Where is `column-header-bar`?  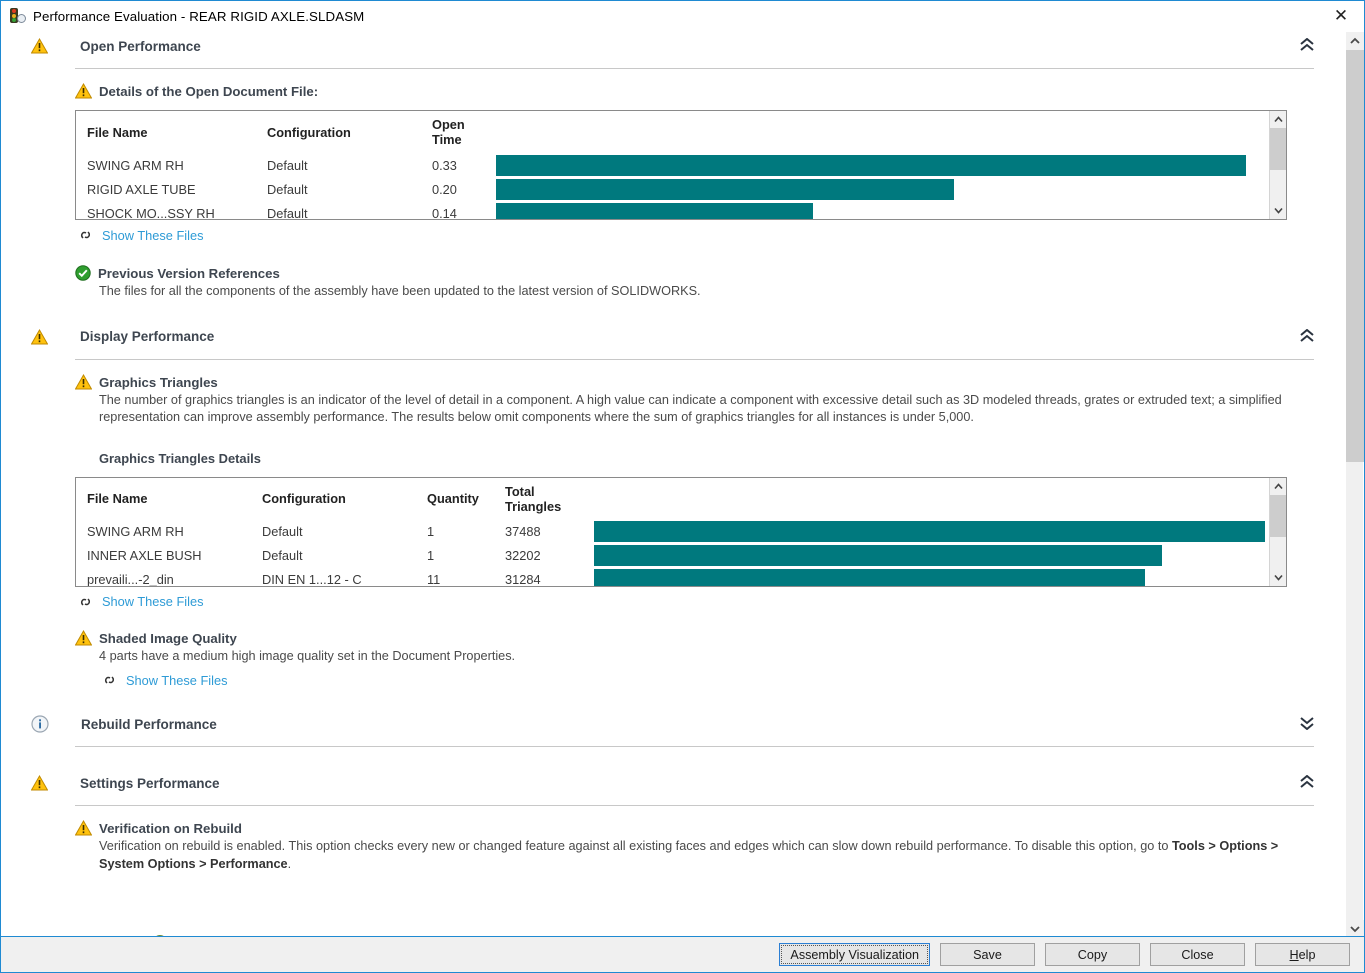
column-header-bar is located at coordinates (882, 132).